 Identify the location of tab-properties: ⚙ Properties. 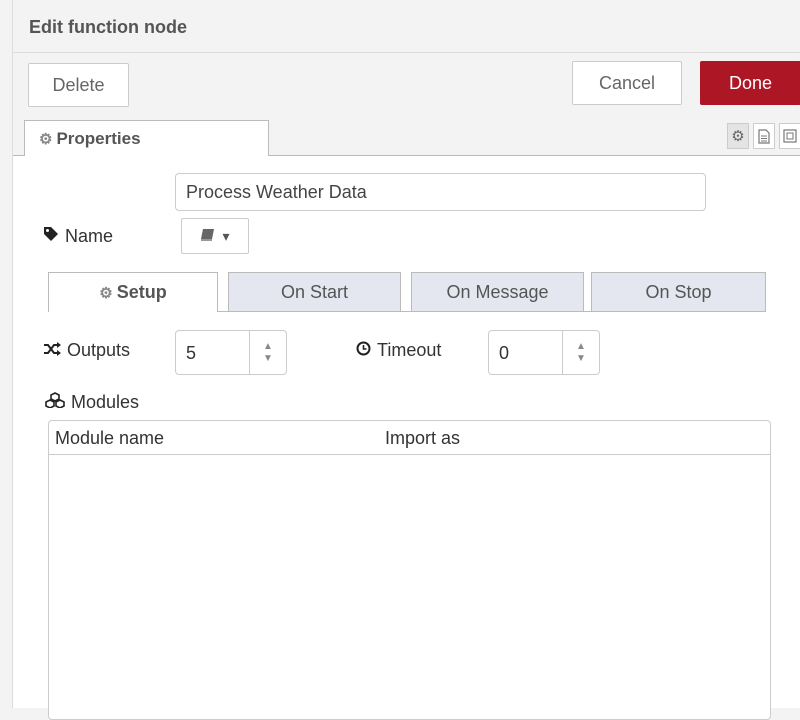
(146, 138).